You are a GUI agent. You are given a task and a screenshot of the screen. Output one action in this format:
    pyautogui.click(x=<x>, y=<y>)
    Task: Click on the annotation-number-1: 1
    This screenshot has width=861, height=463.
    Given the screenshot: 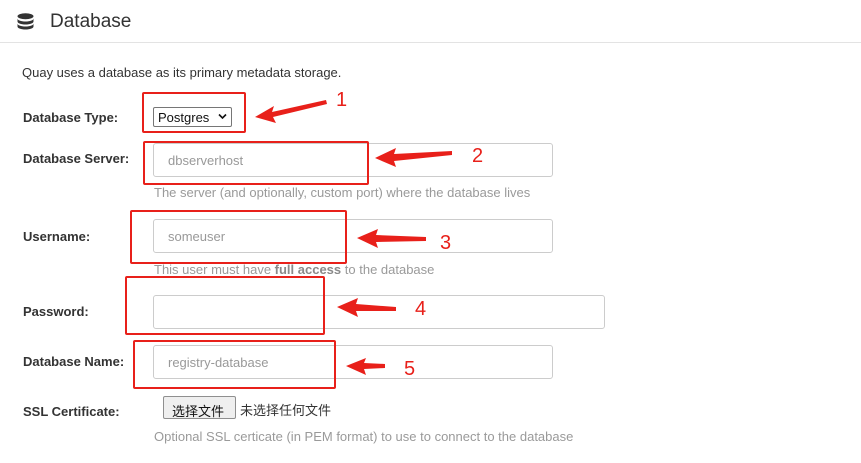 What is the action you would take?
    pyautogui.click(x=342, y=100)
    